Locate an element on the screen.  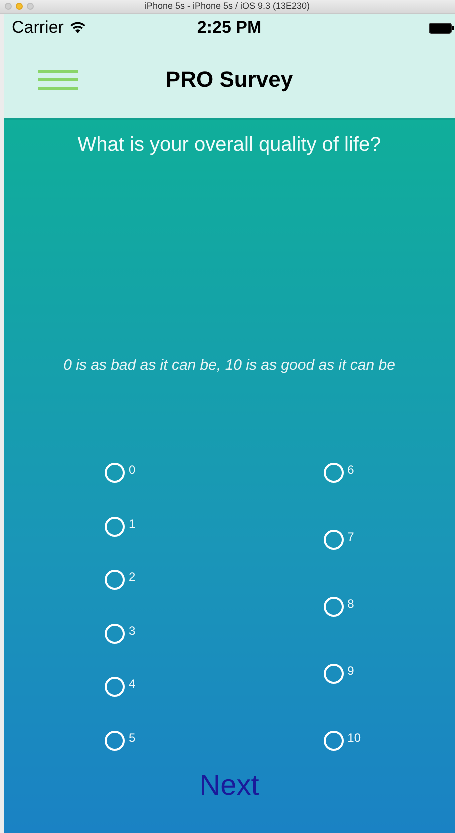
carrier-label: Carrier is located at coordinates (38, 28).